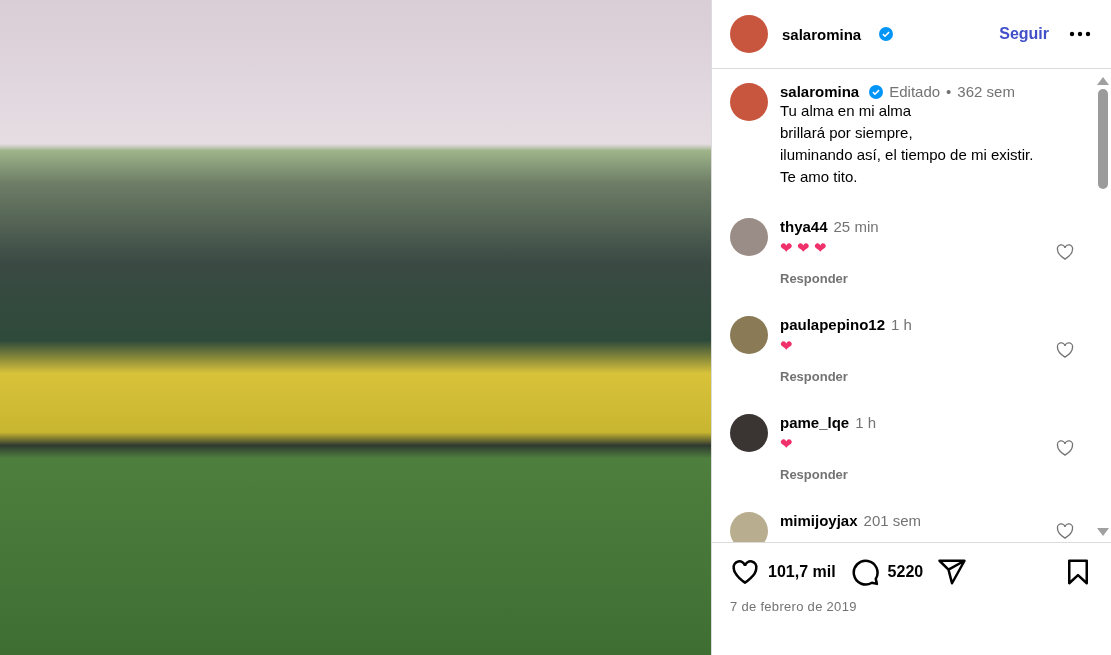 The height and width of the screenshot is (655, 1111). Describe the element at coordinates (819, 177) in the screenshot. I see `caption-line: Te amo tito.` at that location.